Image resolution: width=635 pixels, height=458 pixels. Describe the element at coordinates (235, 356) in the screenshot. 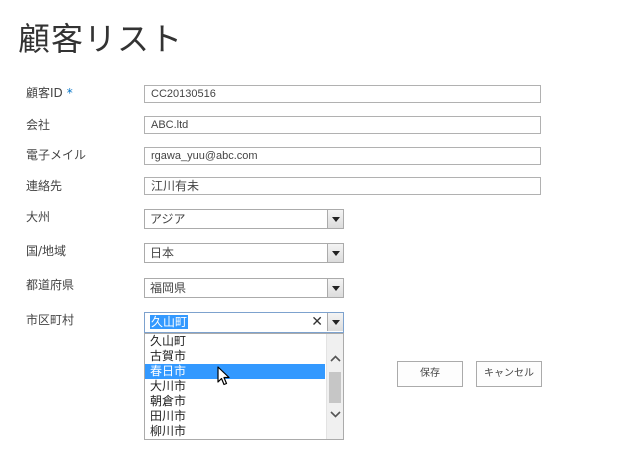

I see `city-option: 古賀市` at that location.